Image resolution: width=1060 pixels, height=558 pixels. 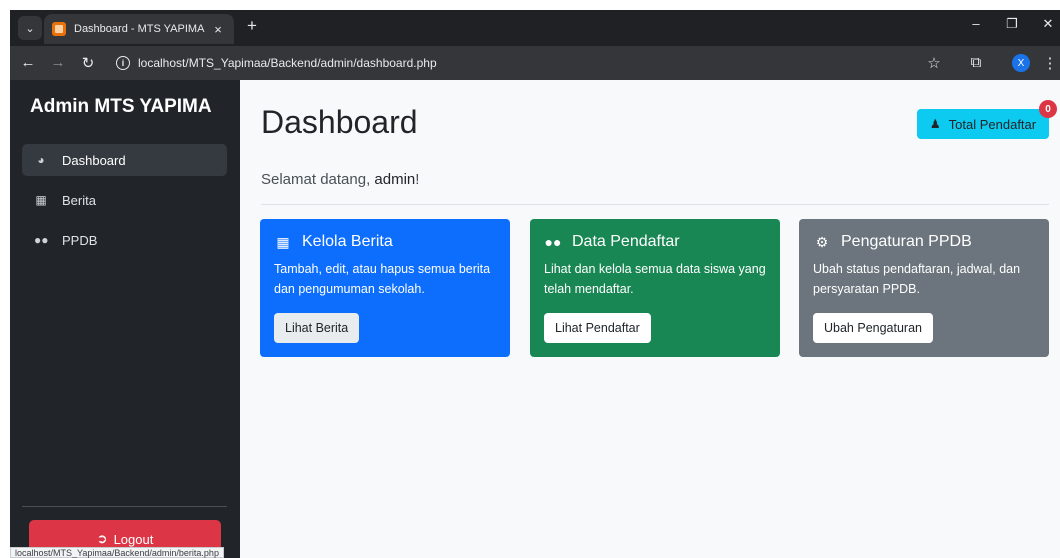 What do you see at coordinates (124, 200) in the screenshot?
I see `sidebar-item-berita: ▦ Berita` at bounding box center [124, 200].